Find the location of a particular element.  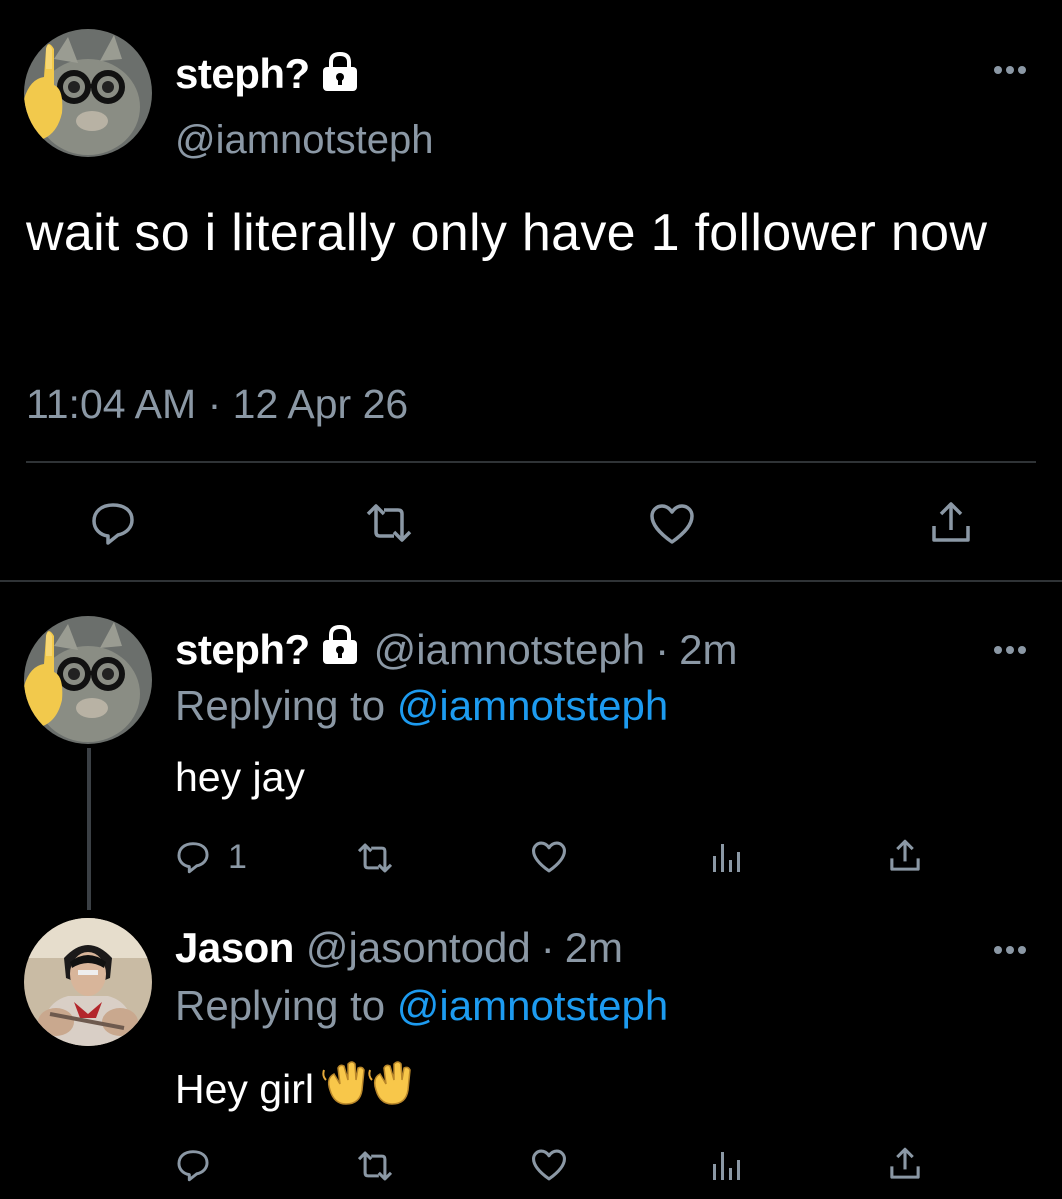

reply-text: hey jay is located at coordinates (240, 777).